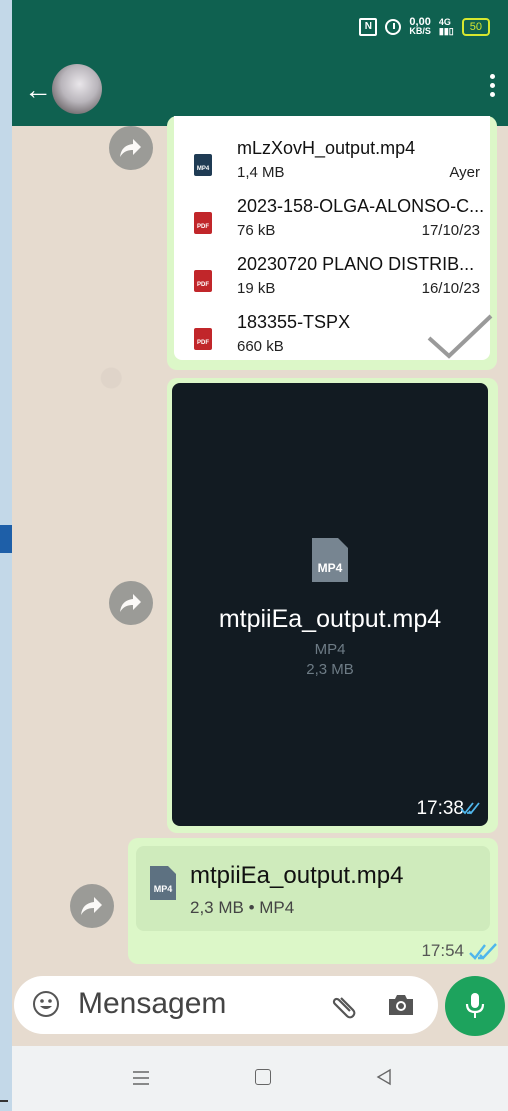  I want to click on message-input-placeholder: Mensagem, so click(152, 1004).